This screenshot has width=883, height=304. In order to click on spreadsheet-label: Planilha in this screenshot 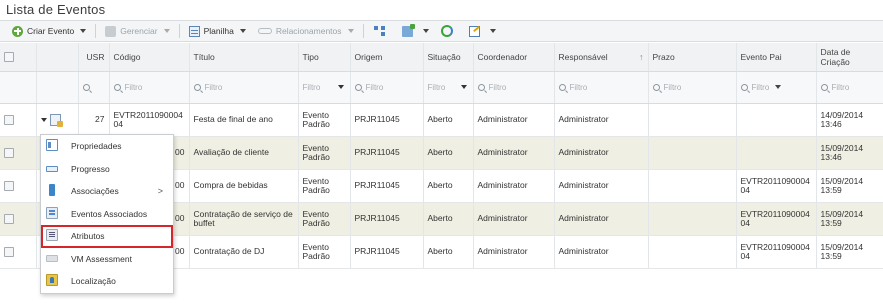, I will do `click(218, 31)`.